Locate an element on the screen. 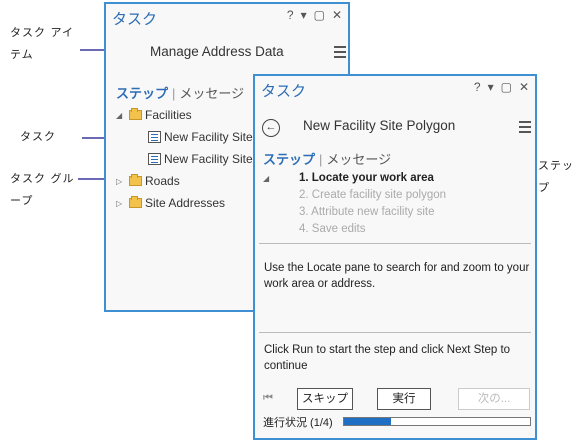 The image size is (581, 446). progress-bar-fill is located at coordinates (367, 421).